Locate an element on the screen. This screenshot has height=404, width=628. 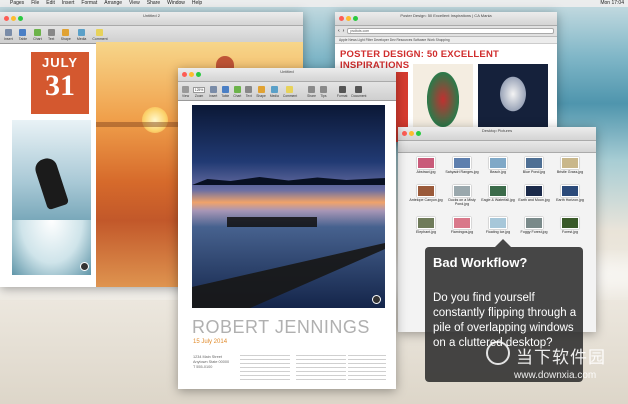
watermark-logo-icon is located at coordinates (498, 353).